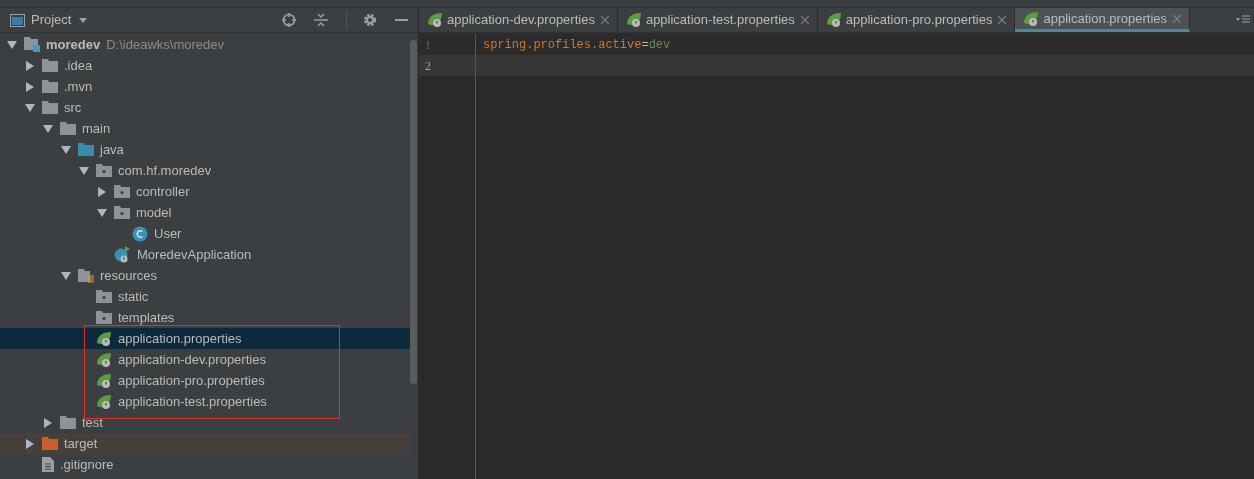  Describe the element at coordinates (205, 65) in the screenshot. I see `tree-row: .idea` at that location.